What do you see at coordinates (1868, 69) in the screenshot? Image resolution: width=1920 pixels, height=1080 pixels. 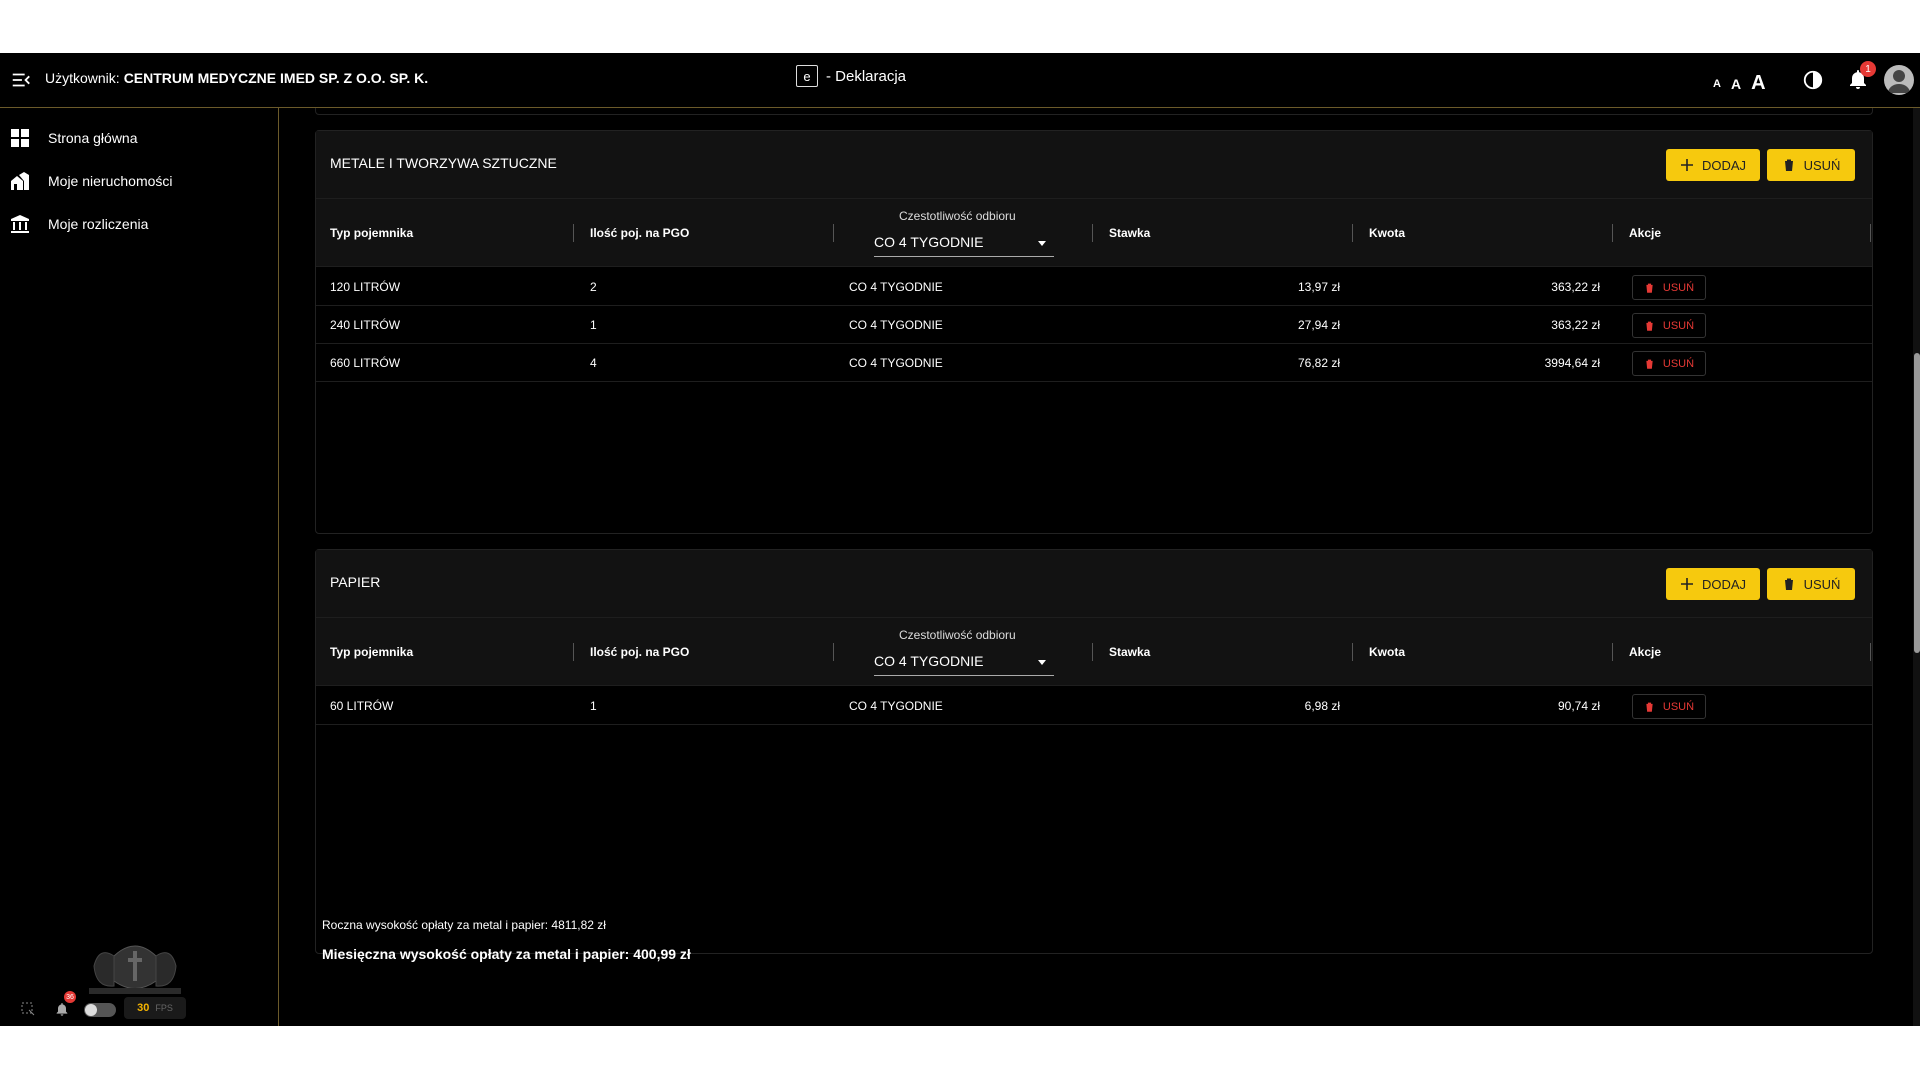 I see `notifications-badge: 1` at bounding box center [1868, 69].